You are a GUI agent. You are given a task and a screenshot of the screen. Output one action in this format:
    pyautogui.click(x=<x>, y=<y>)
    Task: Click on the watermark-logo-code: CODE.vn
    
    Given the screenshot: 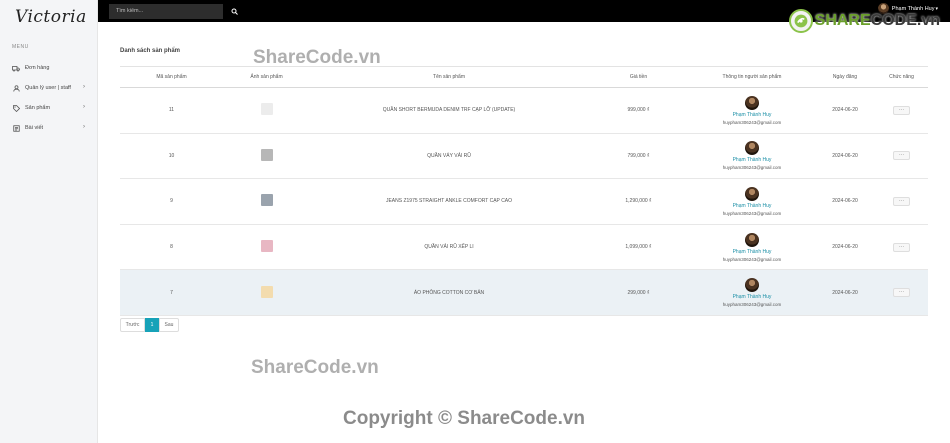 What is the action you would take?
    pyautogui.click(x=905, y=20)
    